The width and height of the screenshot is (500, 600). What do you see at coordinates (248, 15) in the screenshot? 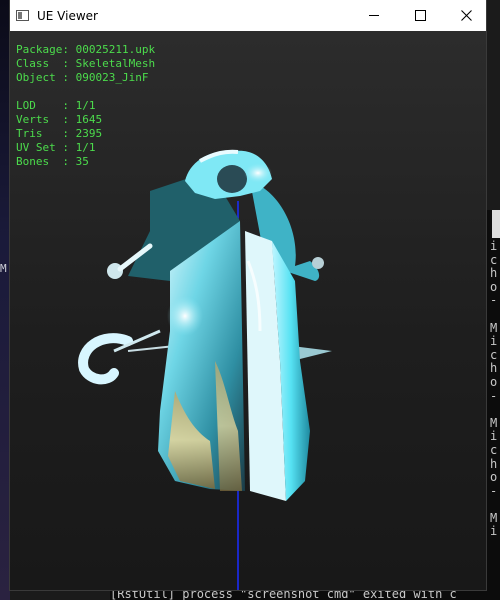
I see `title-bar: UE Viewer` at bounding box center [248, 15].